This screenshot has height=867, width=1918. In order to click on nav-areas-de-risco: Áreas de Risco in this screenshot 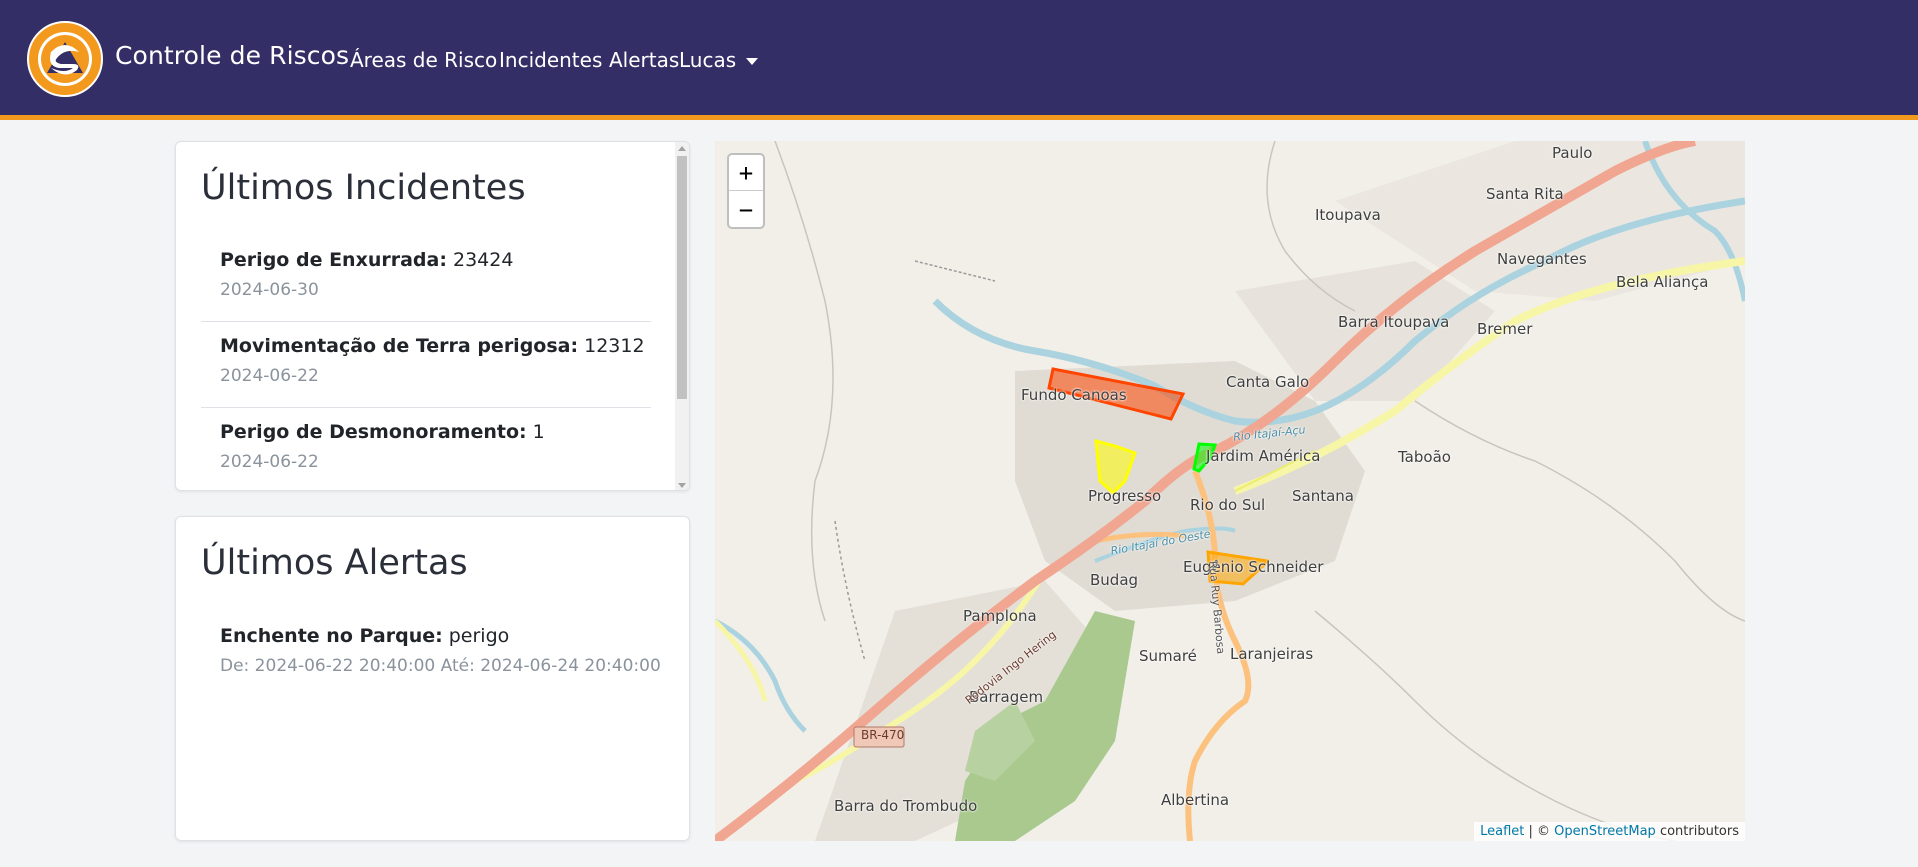, I will do `click(423, 60)`.